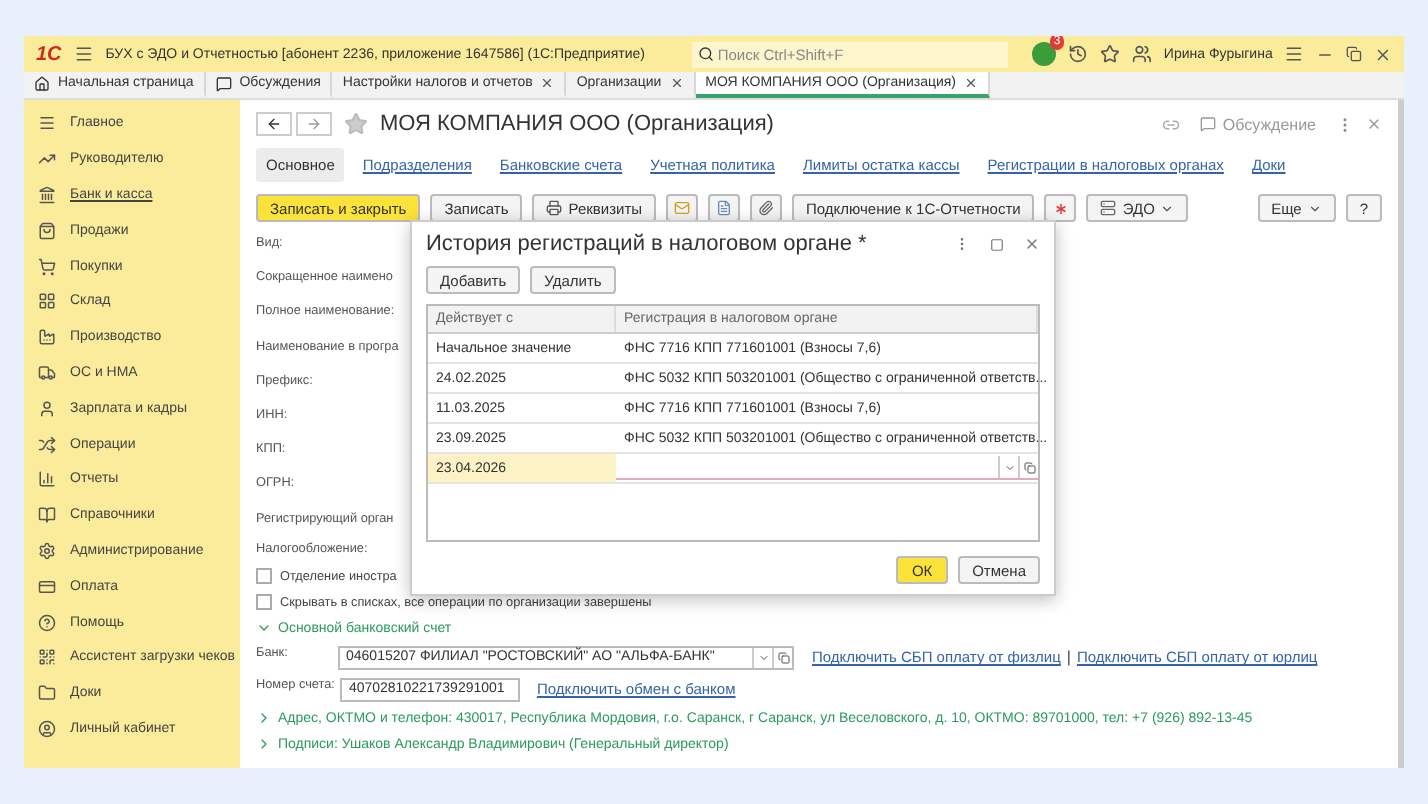 Image resolution: width=1428 pixels, height=804 pixels. I want to click on asterisk-button, so click(1060, 208).